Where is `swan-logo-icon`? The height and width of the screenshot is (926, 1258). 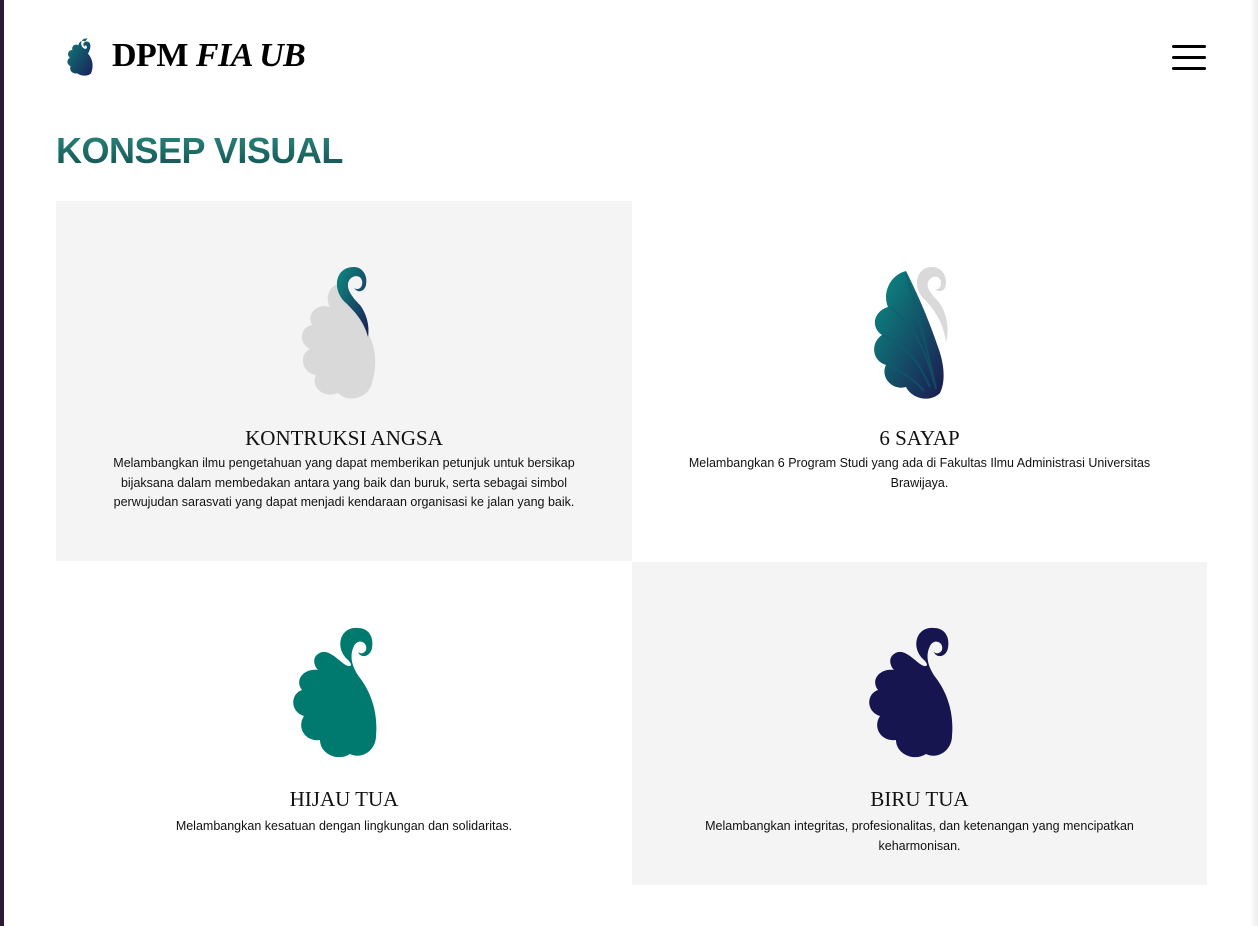
swan-logo-icon is located at coordinates (80, 57).